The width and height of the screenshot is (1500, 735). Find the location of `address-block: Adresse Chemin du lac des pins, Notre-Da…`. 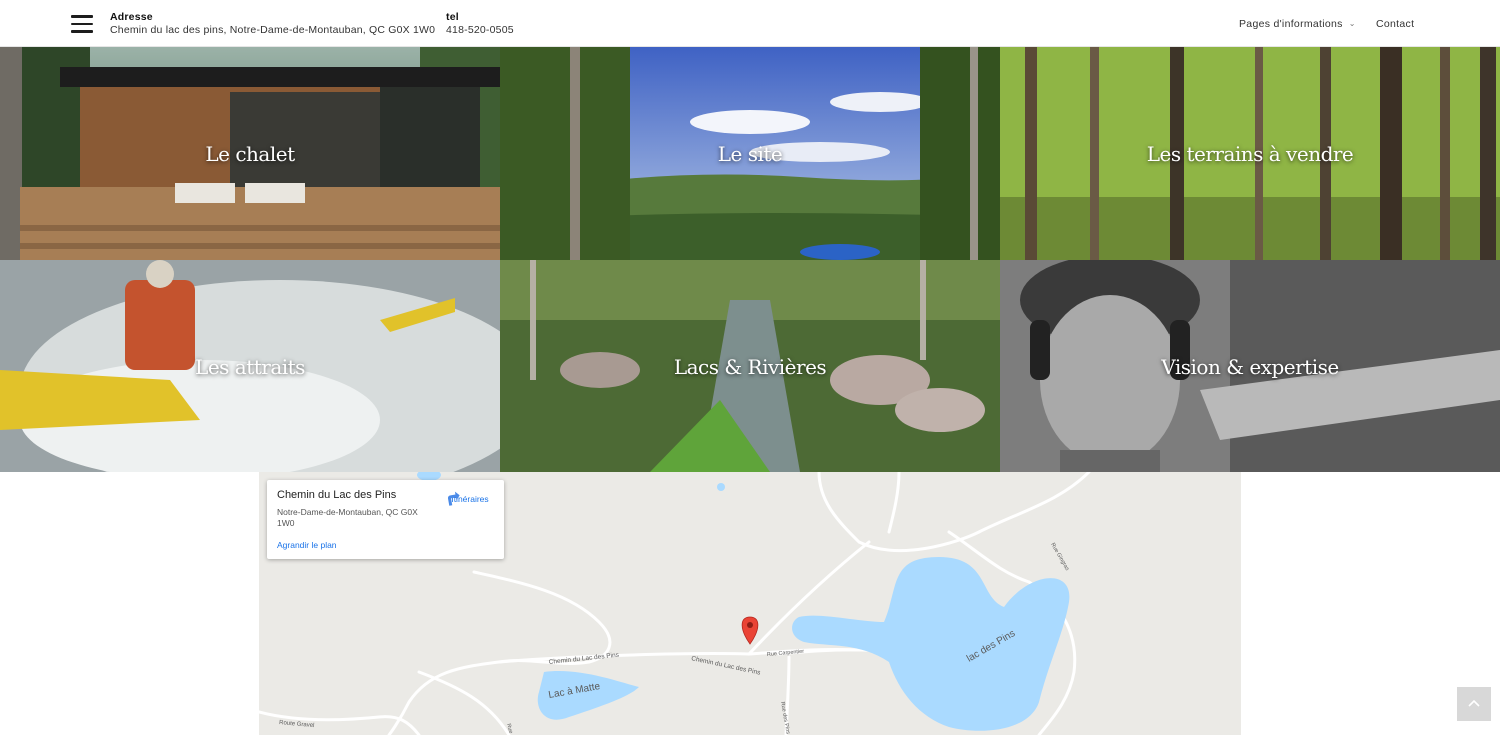

address-block: Adresse Chemin du lac des pins, Notre-Da… is located at coordinates (272, 24).